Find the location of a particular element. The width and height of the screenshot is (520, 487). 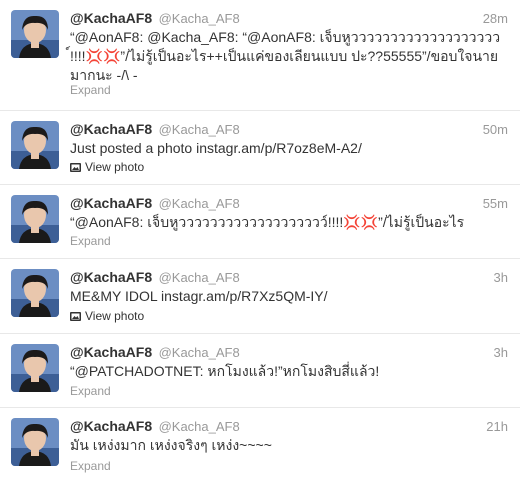

tweet-header: @KachaAF8 @Kacha_AF8 55m is located at coordinates (289, 205).